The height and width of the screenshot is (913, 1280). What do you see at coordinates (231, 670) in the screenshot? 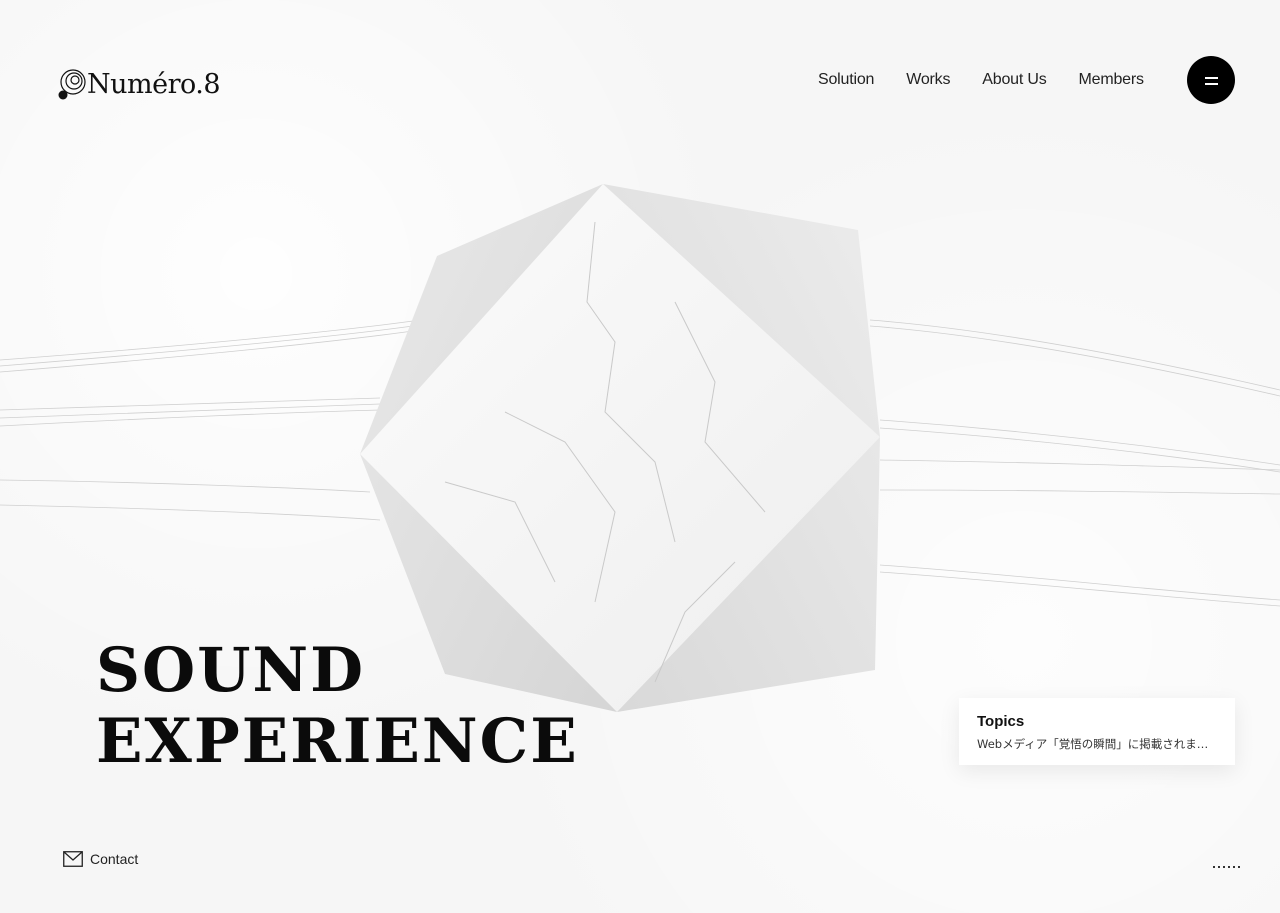
I see `hero-title-line1: SOUND` at bounding box center [231, 670].